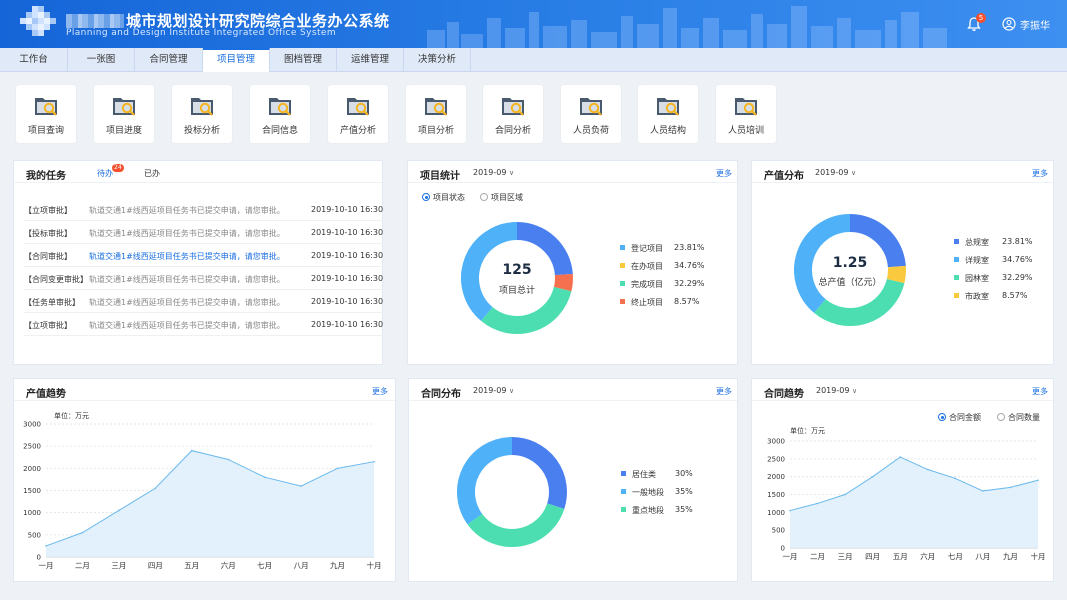 The image size is (1067, 600). Describe the element at coordinates (370, 60) in the screenshot. I see `tab-ops-management: 运维管理` at that location.